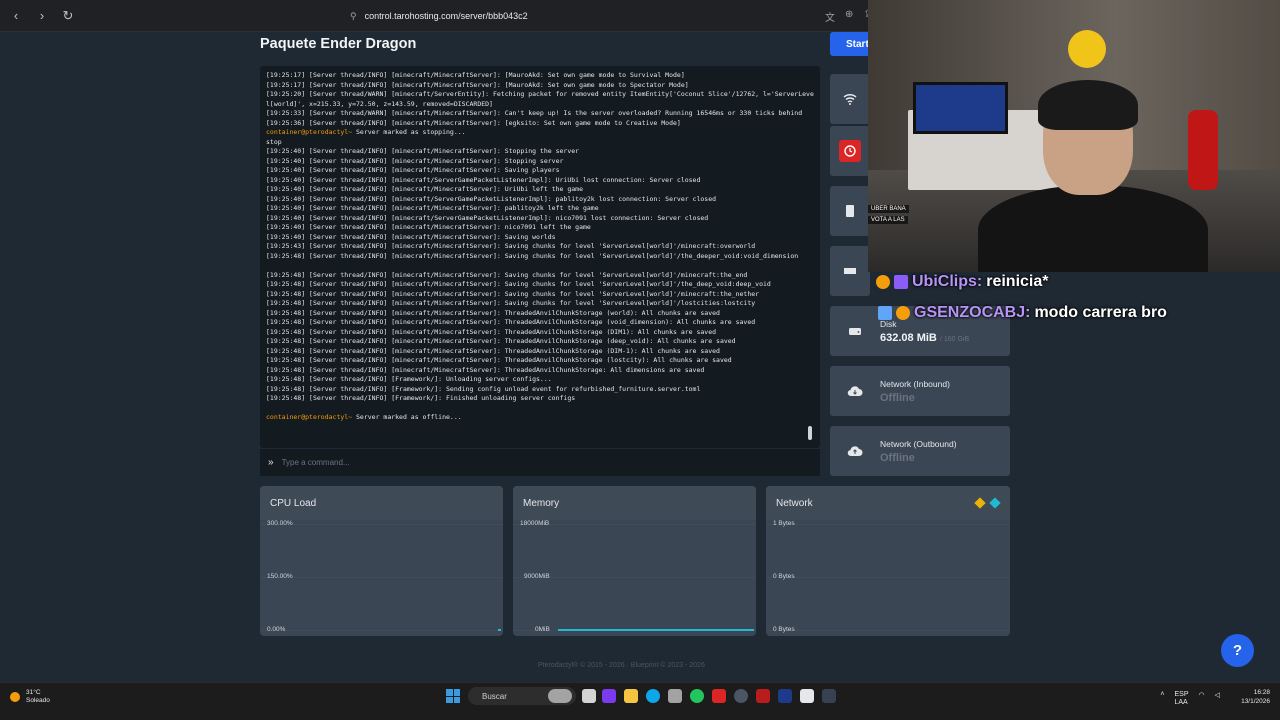 The image size is (1280, 720). What do you see at coordinates (16, 16) in the screenshot?
I see `back-icon: ‹` at bounding box center [16, 16].